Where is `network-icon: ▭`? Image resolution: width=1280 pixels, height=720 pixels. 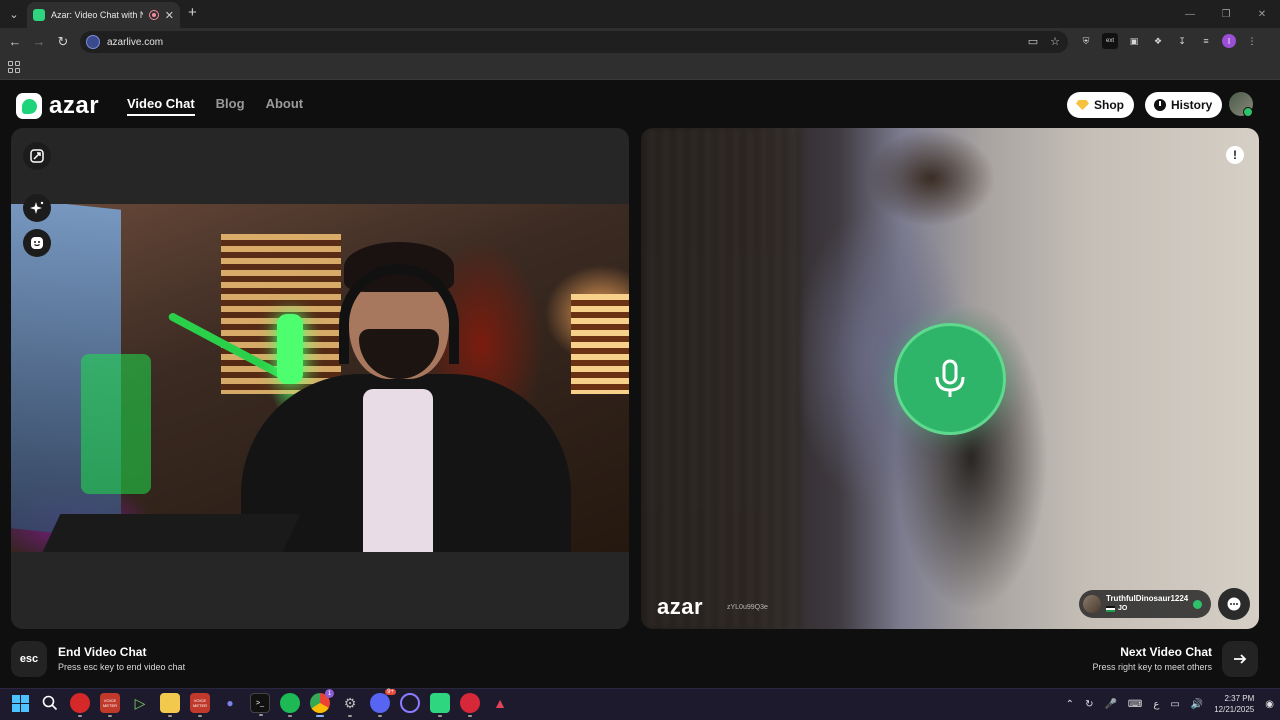
network-icon: ▭ is located at coordinates (1174, 704).